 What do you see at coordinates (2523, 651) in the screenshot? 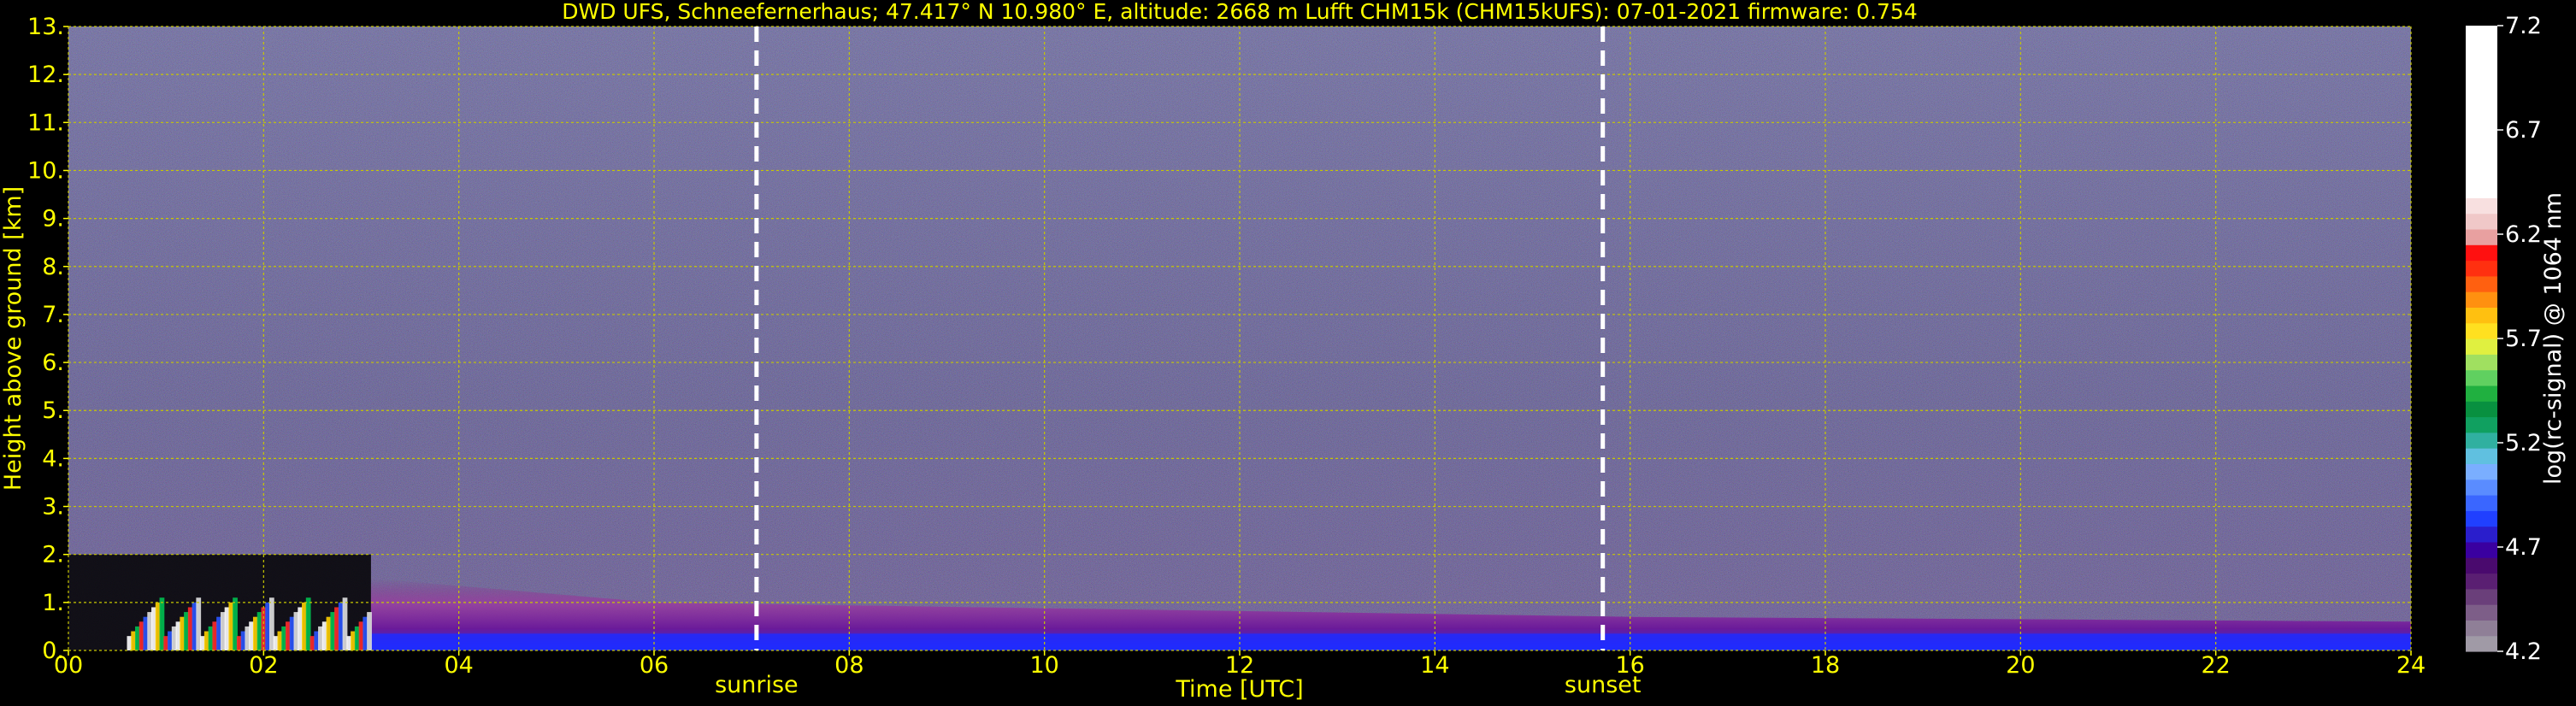
I see `colorbar-tick-label: 4.2` at bounding box center [2523, 651].